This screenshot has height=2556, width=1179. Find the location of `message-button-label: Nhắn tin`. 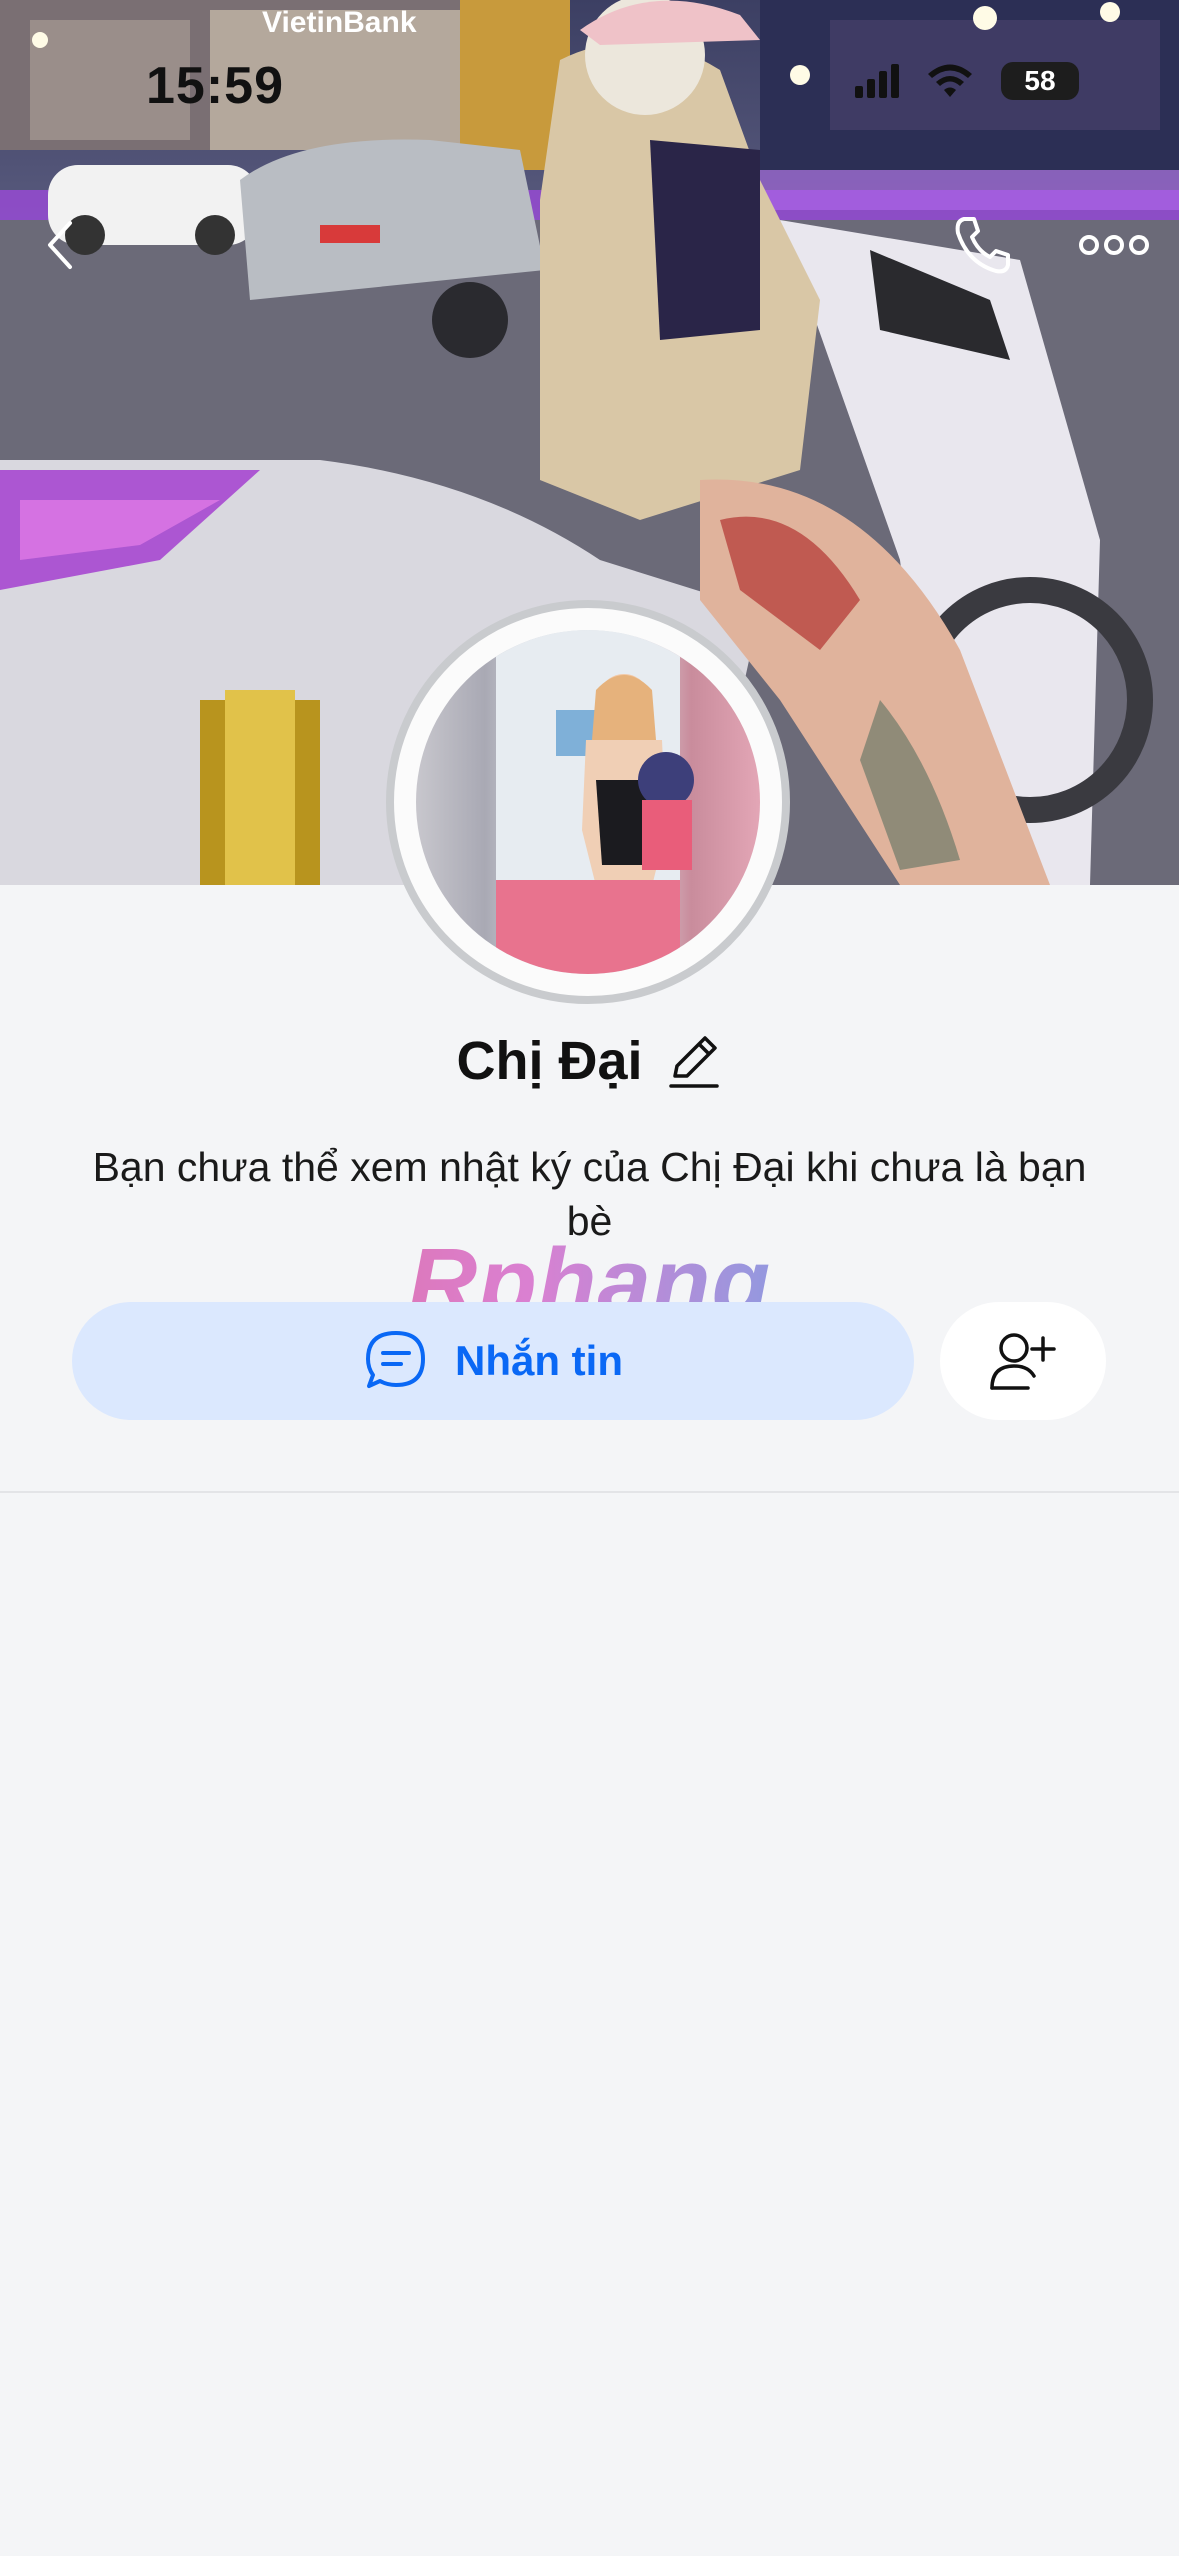

message-button-label: Nhắn tin is located at coordinates (539, 1360).